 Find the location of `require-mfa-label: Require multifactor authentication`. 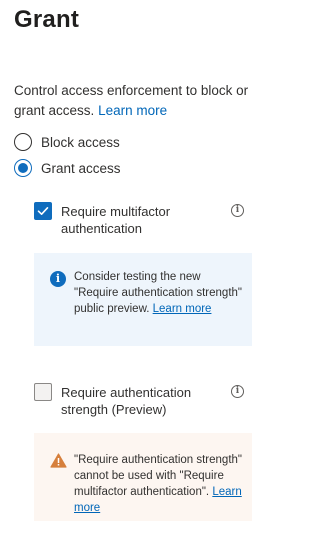

require-mfa-label: Require multifactor authentication is located at coordinates (116, 220).